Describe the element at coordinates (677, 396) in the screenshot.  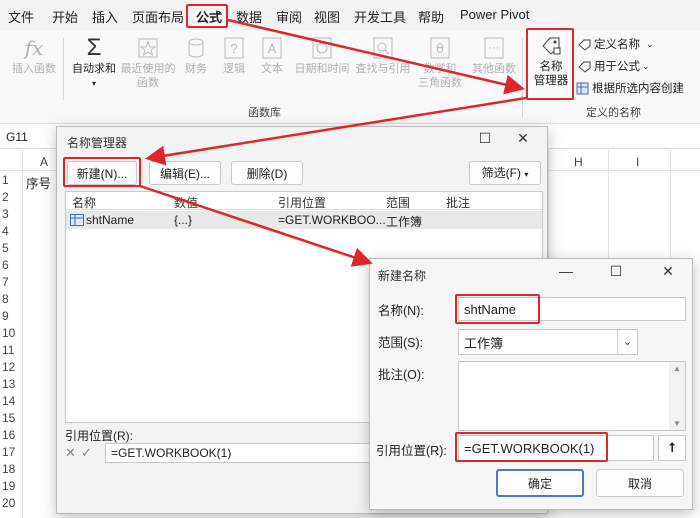
I see `comment-scrollbar: ▲ ▼` at that location.